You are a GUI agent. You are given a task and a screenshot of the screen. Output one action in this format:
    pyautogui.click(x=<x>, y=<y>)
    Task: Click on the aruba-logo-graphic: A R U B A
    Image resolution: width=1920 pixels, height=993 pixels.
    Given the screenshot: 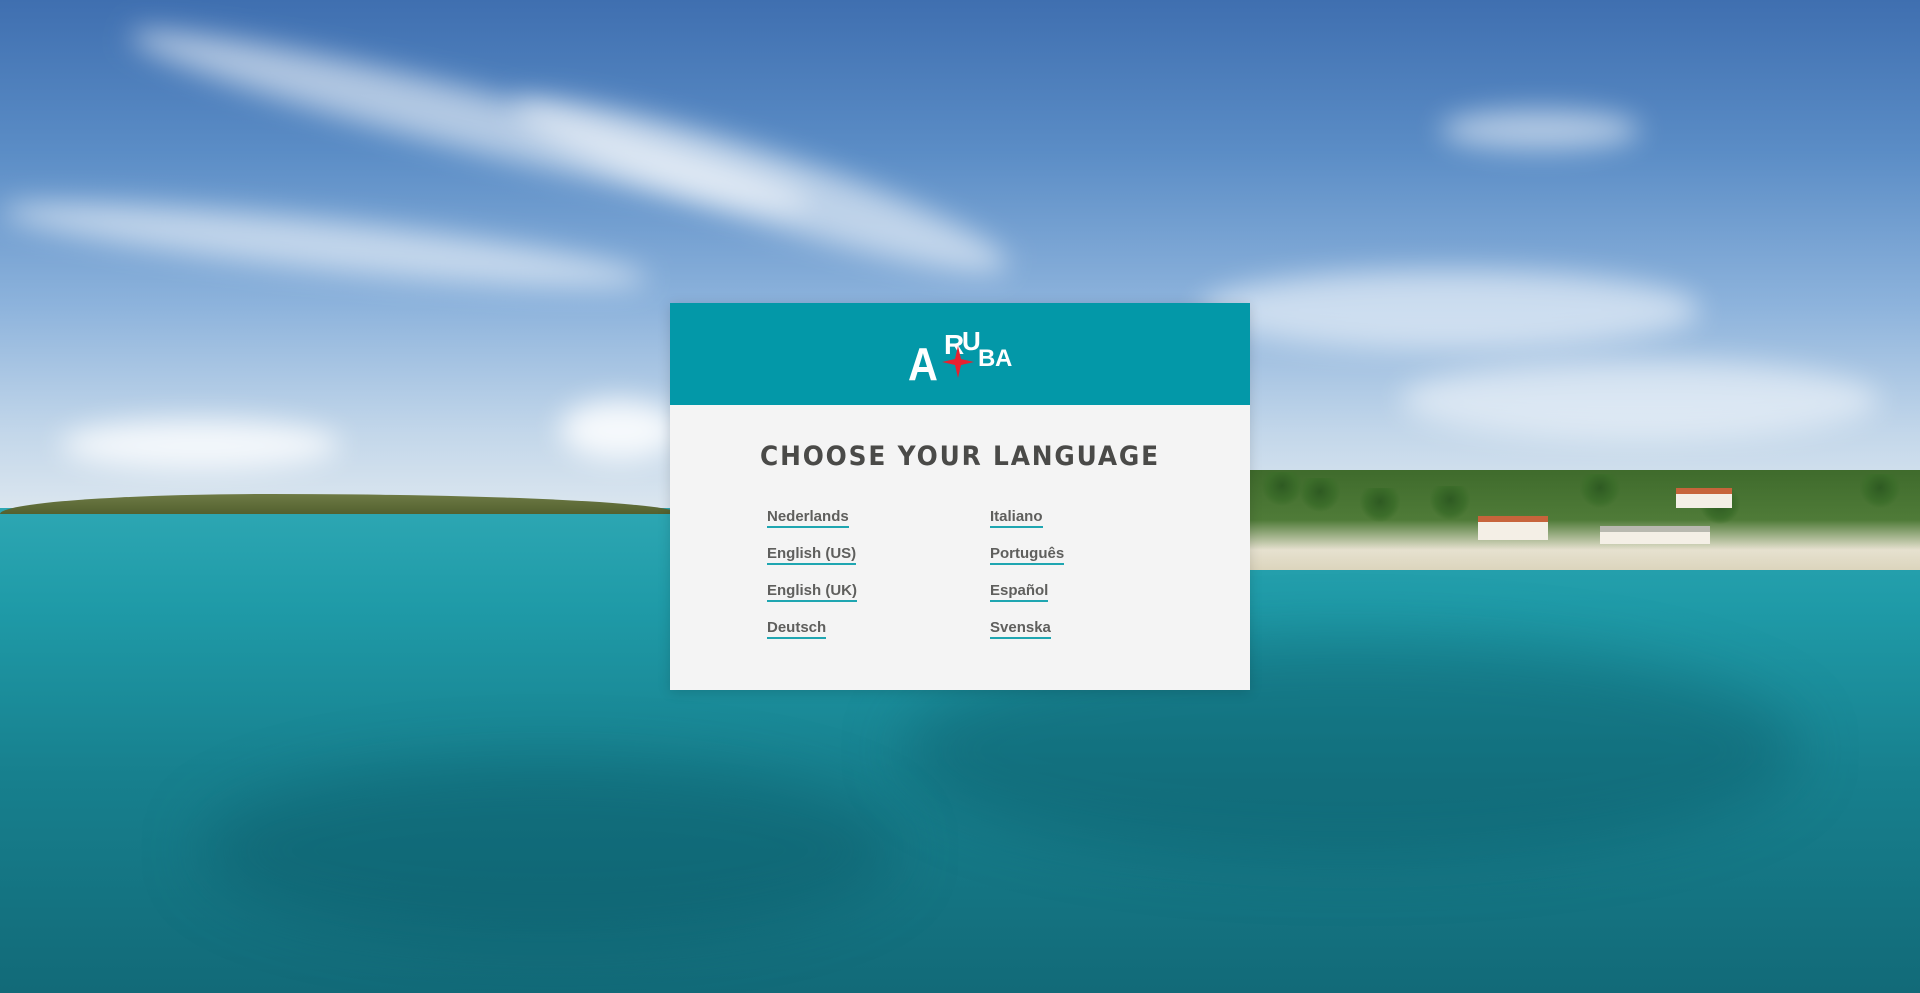 What is the action you would take?
    pyautogui.click(x=960, y=355)
    